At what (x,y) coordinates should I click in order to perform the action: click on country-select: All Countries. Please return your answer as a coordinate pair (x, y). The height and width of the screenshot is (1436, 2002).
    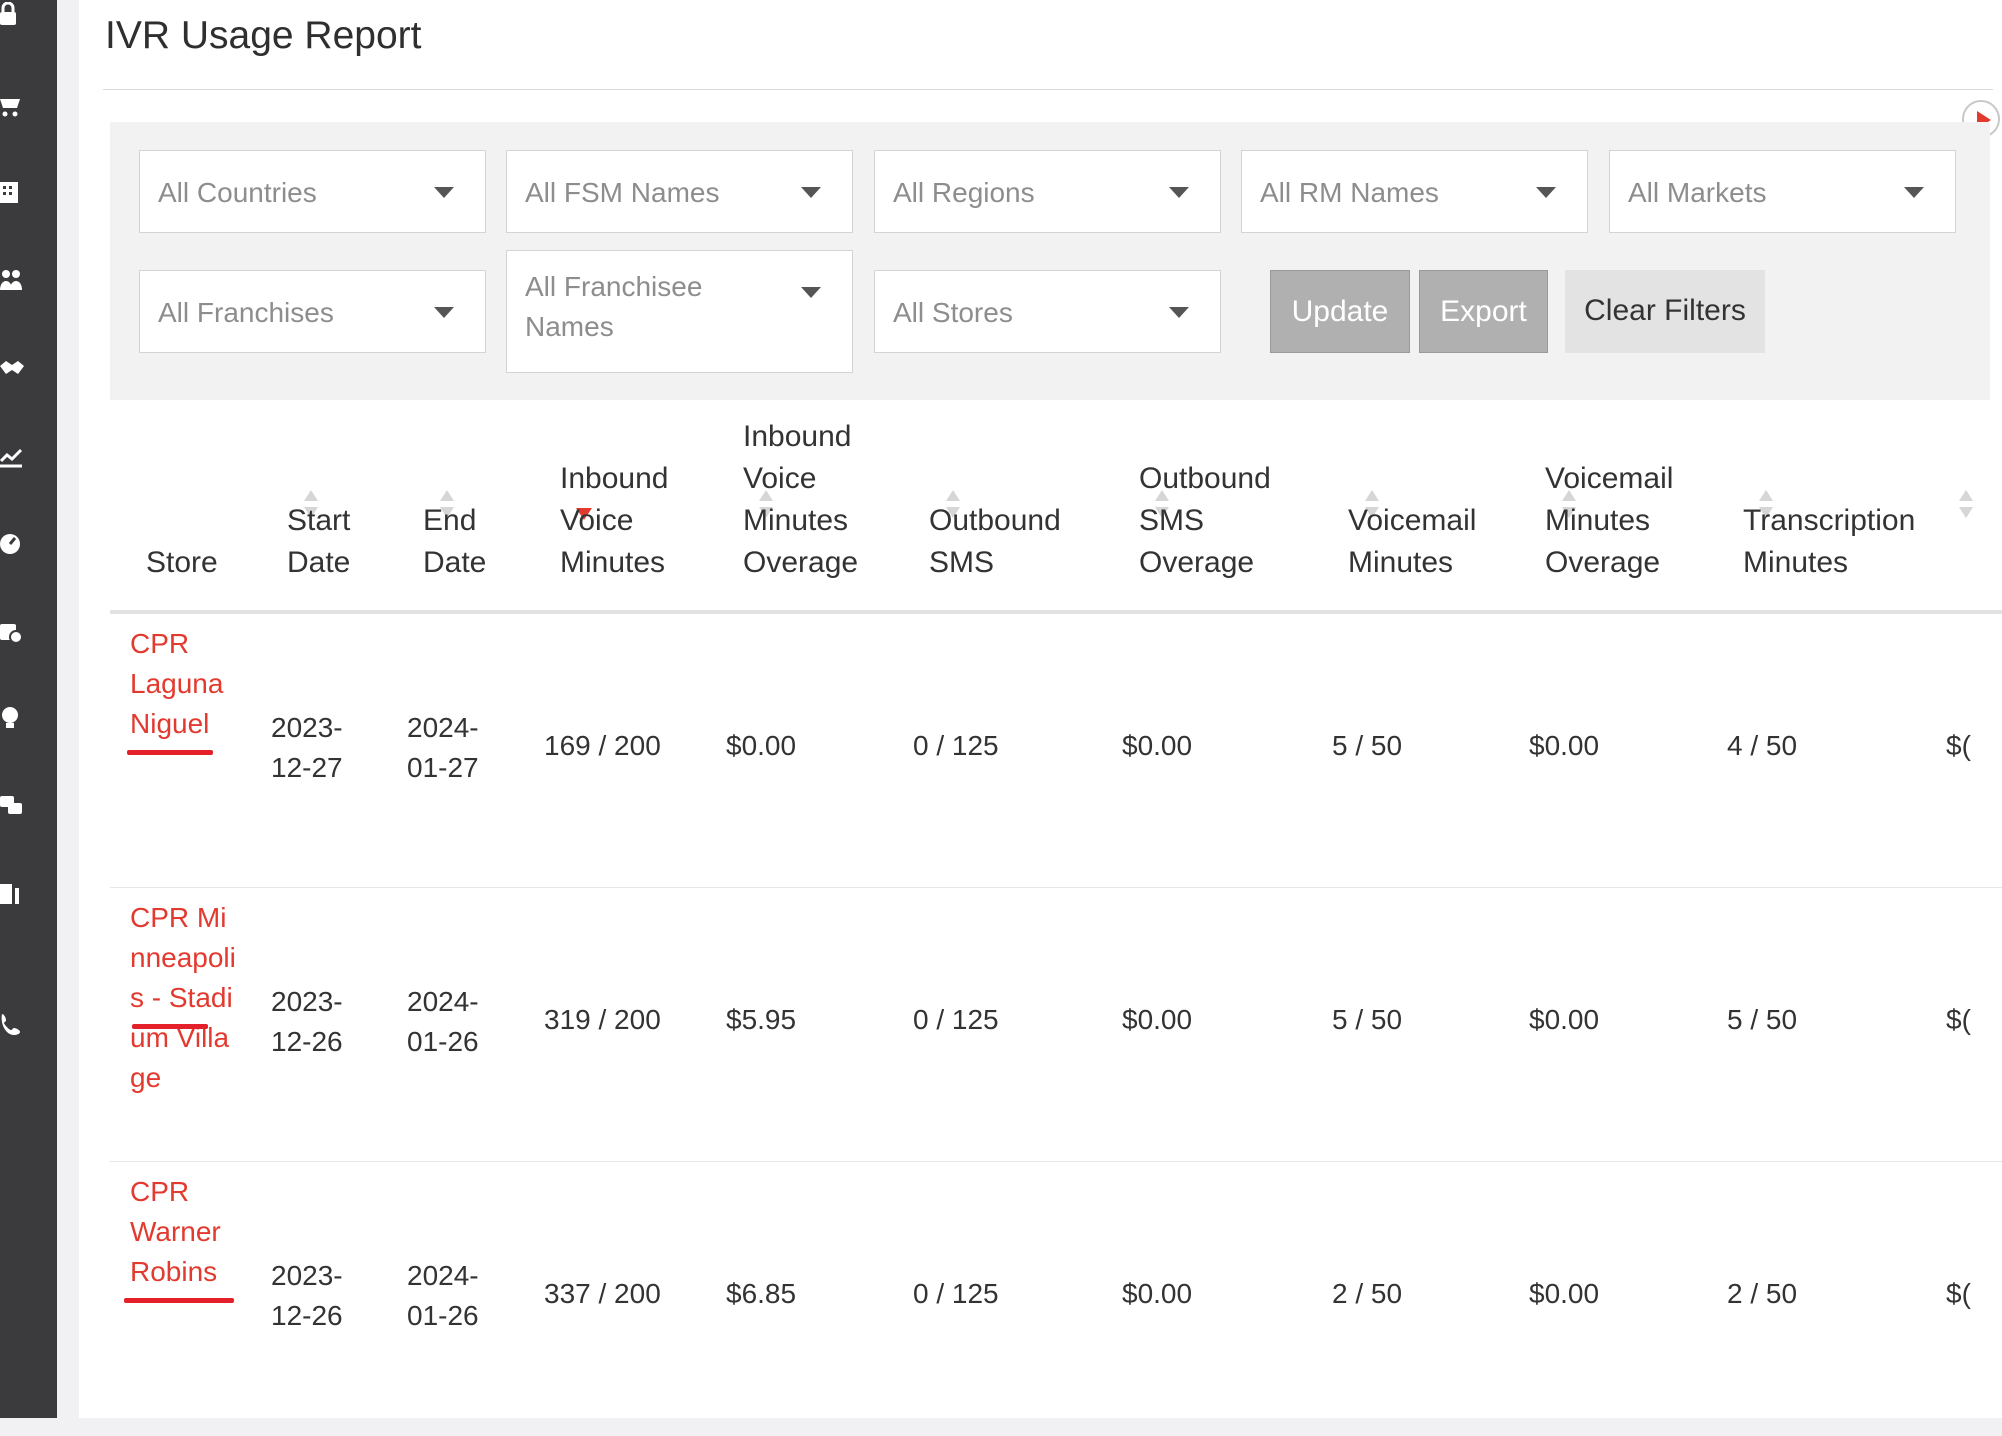
    Looking at the image, I should click on (312, 191).